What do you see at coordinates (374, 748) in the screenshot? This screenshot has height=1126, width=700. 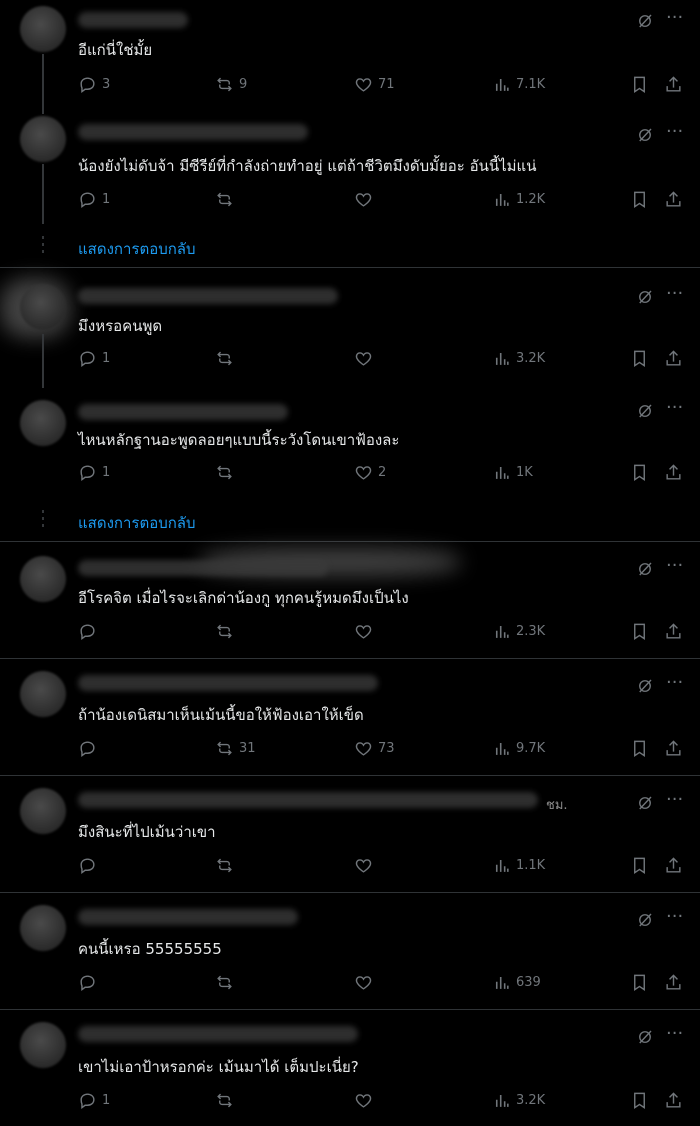 I see `like-button: 73` at bounding box center [374, 748].